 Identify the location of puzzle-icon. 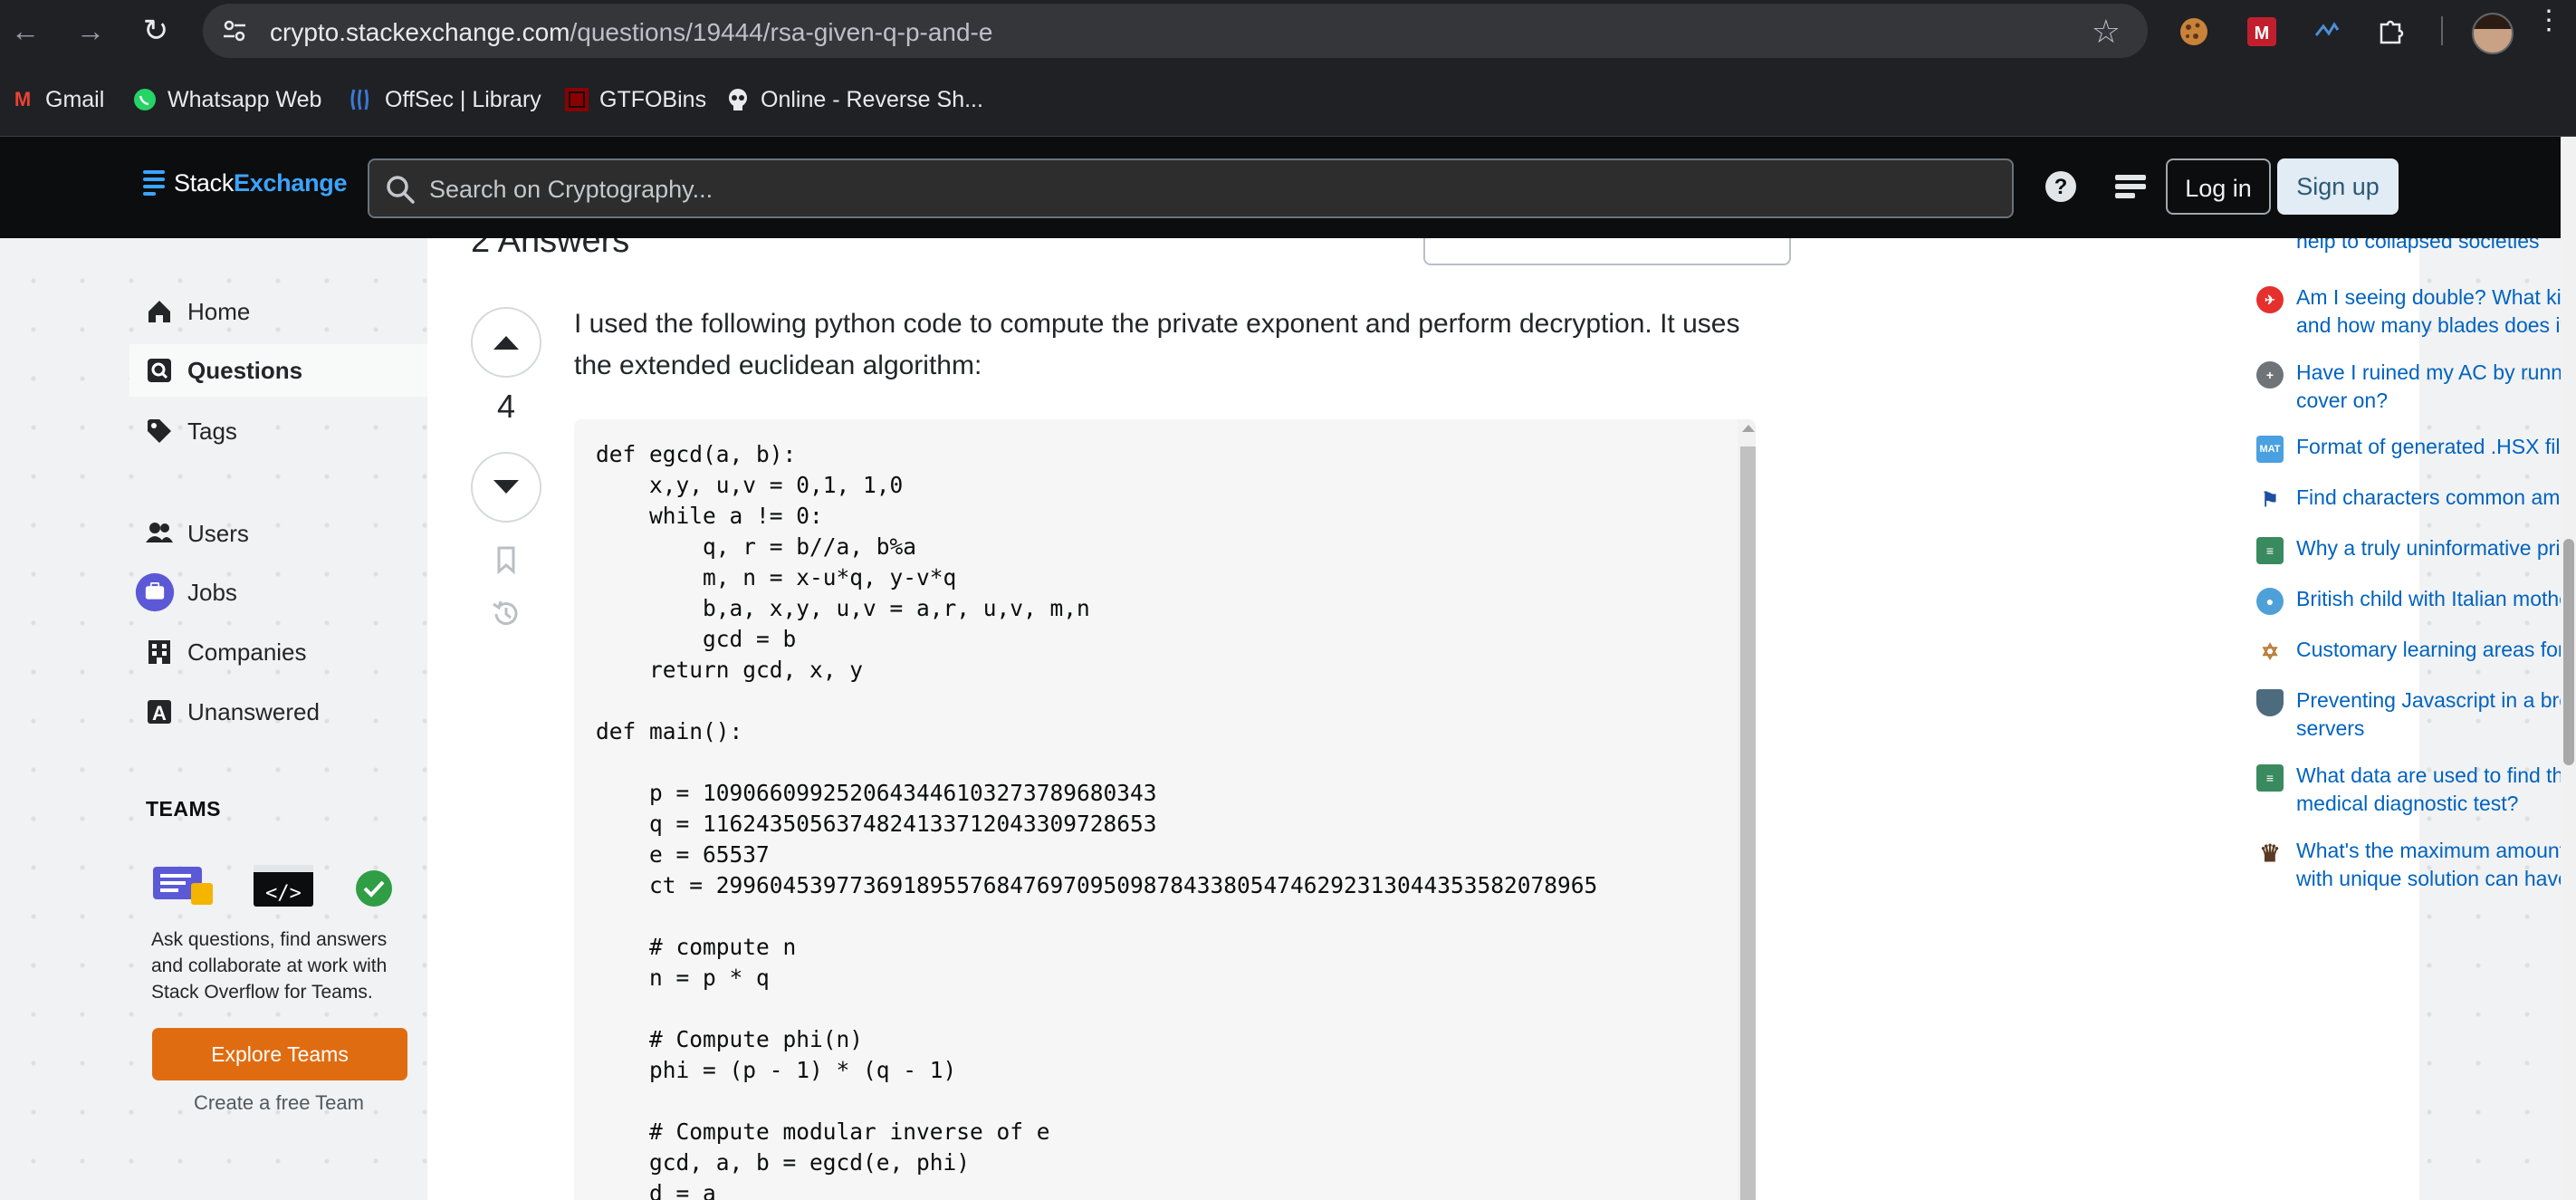
(2390, 31).